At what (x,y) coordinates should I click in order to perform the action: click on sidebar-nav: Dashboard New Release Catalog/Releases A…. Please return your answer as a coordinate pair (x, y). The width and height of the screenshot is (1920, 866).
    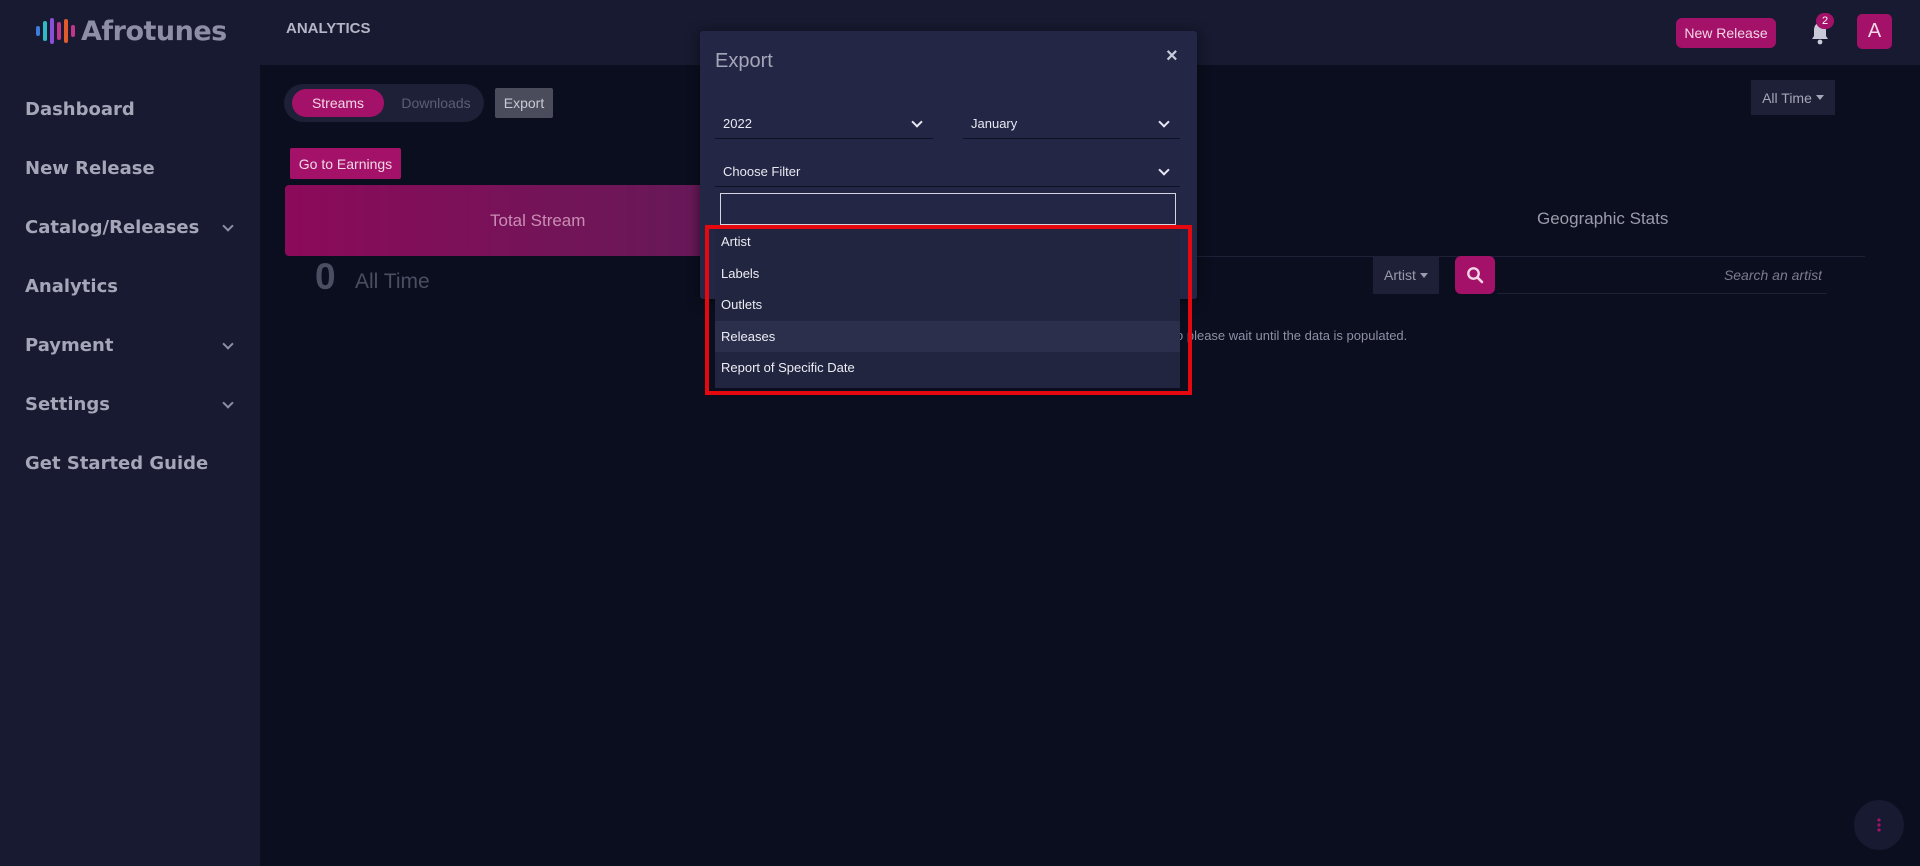
    Looking at the image, I should click on (130, 286).